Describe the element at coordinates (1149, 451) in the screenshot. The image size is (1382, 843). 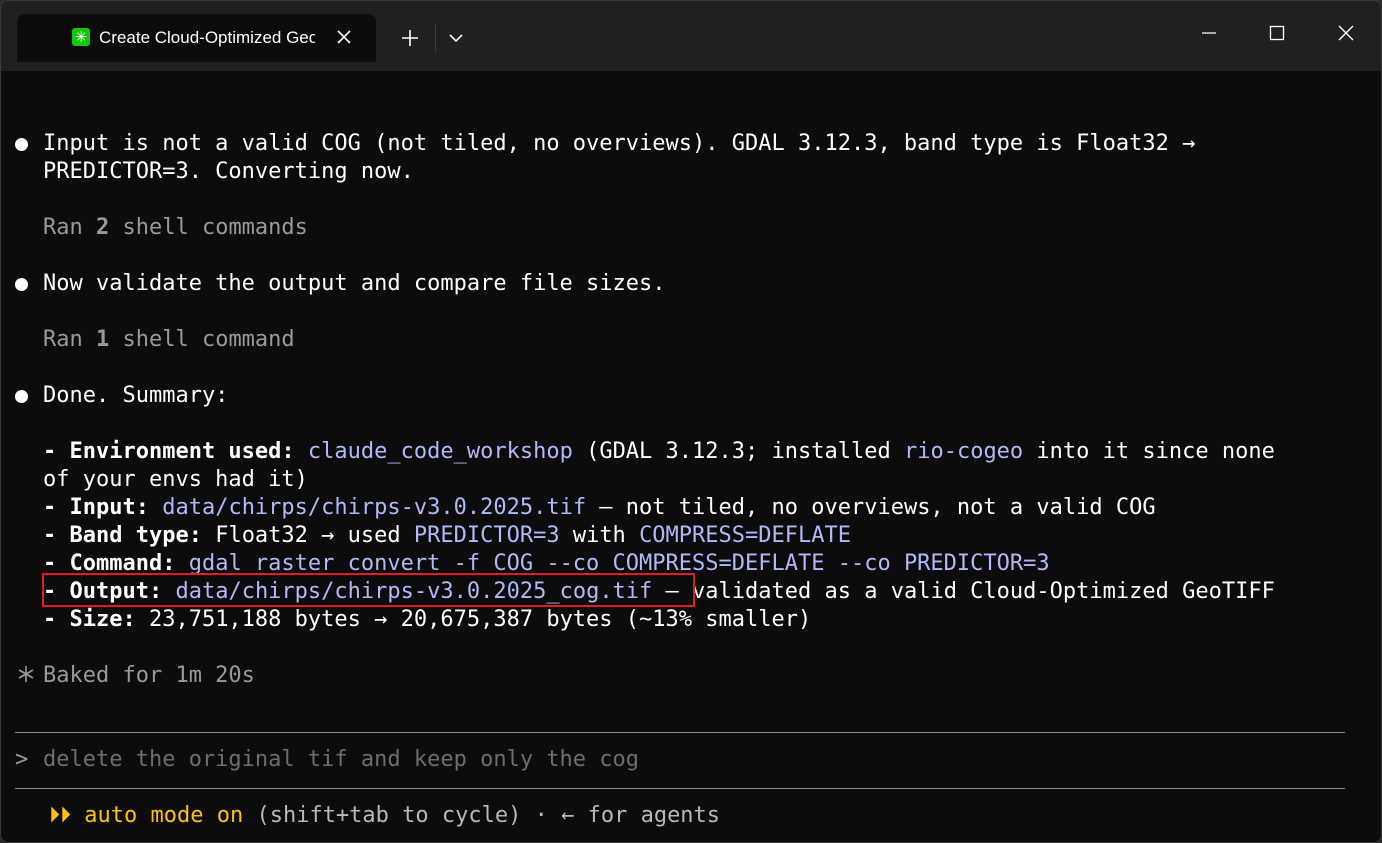
I see `env-tail: into it since none` at that location.